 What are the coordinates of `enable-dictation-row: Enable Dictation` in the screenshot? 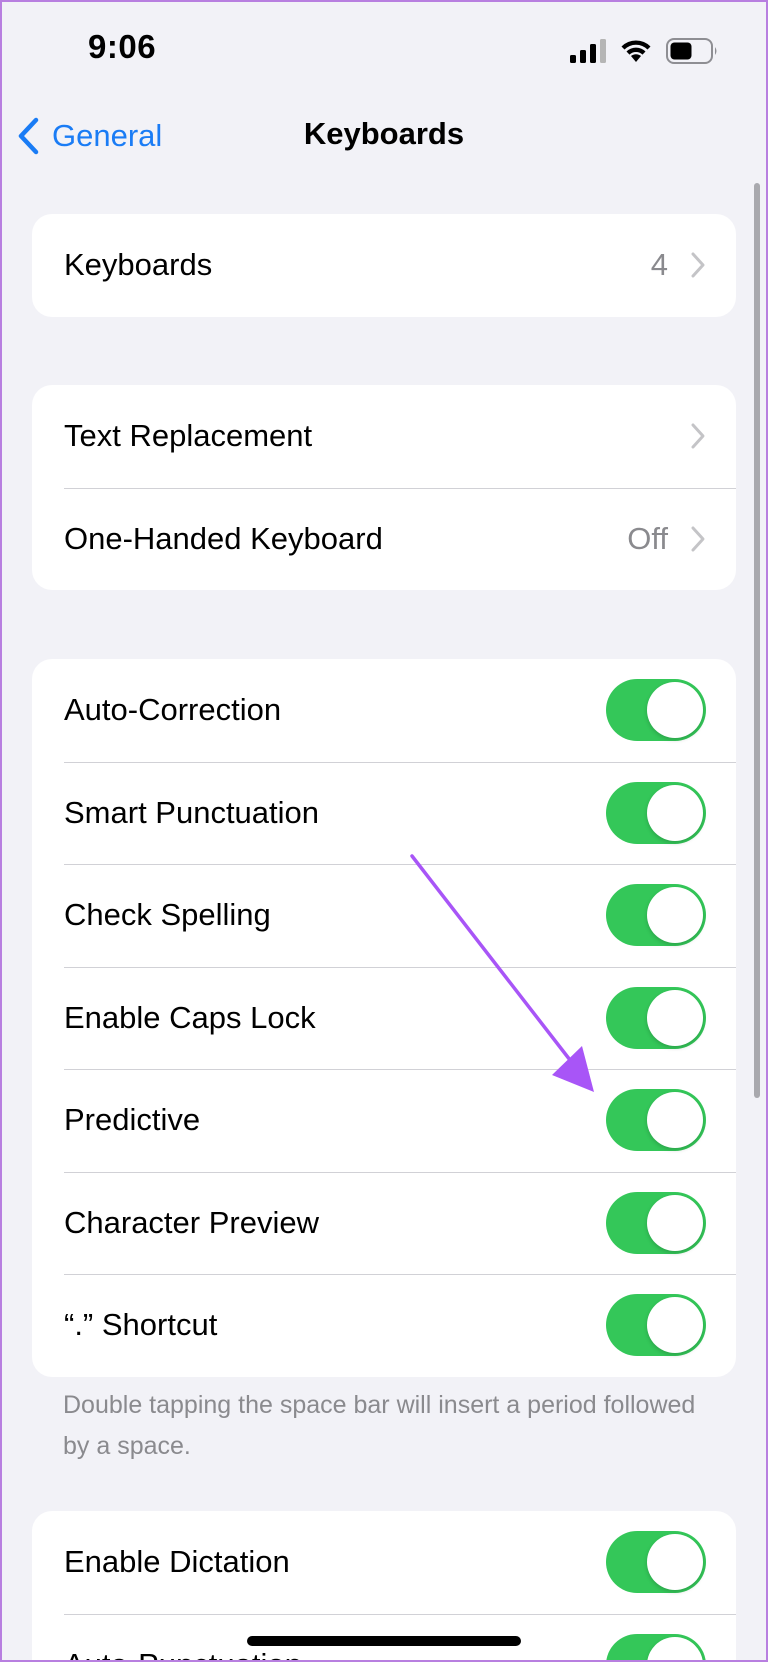 It's located at (384, 1562).